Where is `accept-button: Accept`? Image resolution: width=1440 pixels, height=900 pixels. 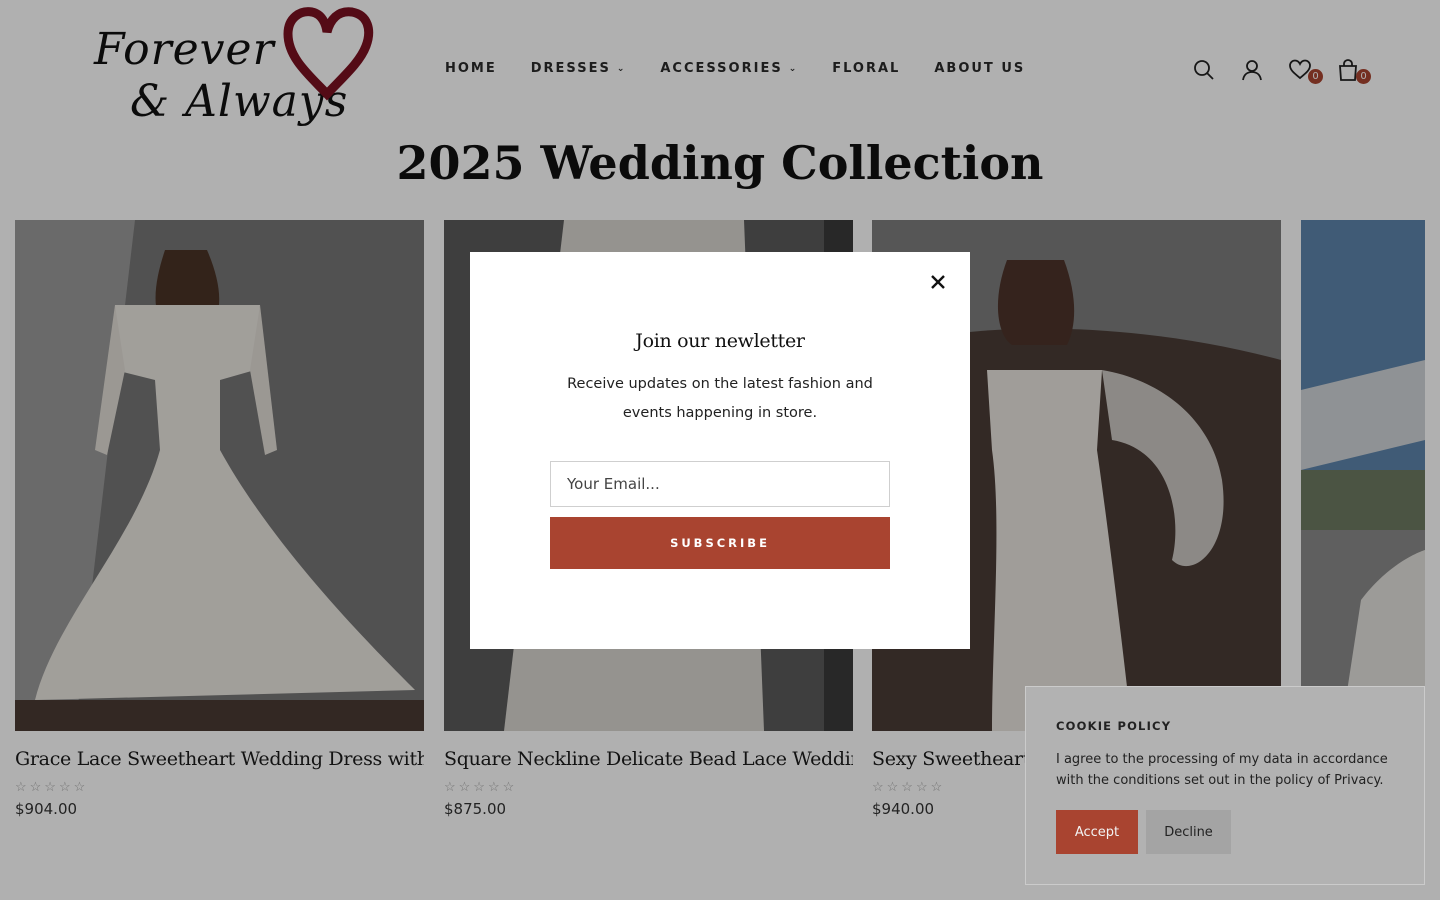
accept-button: Accept is located at coordinates (1097, 832).